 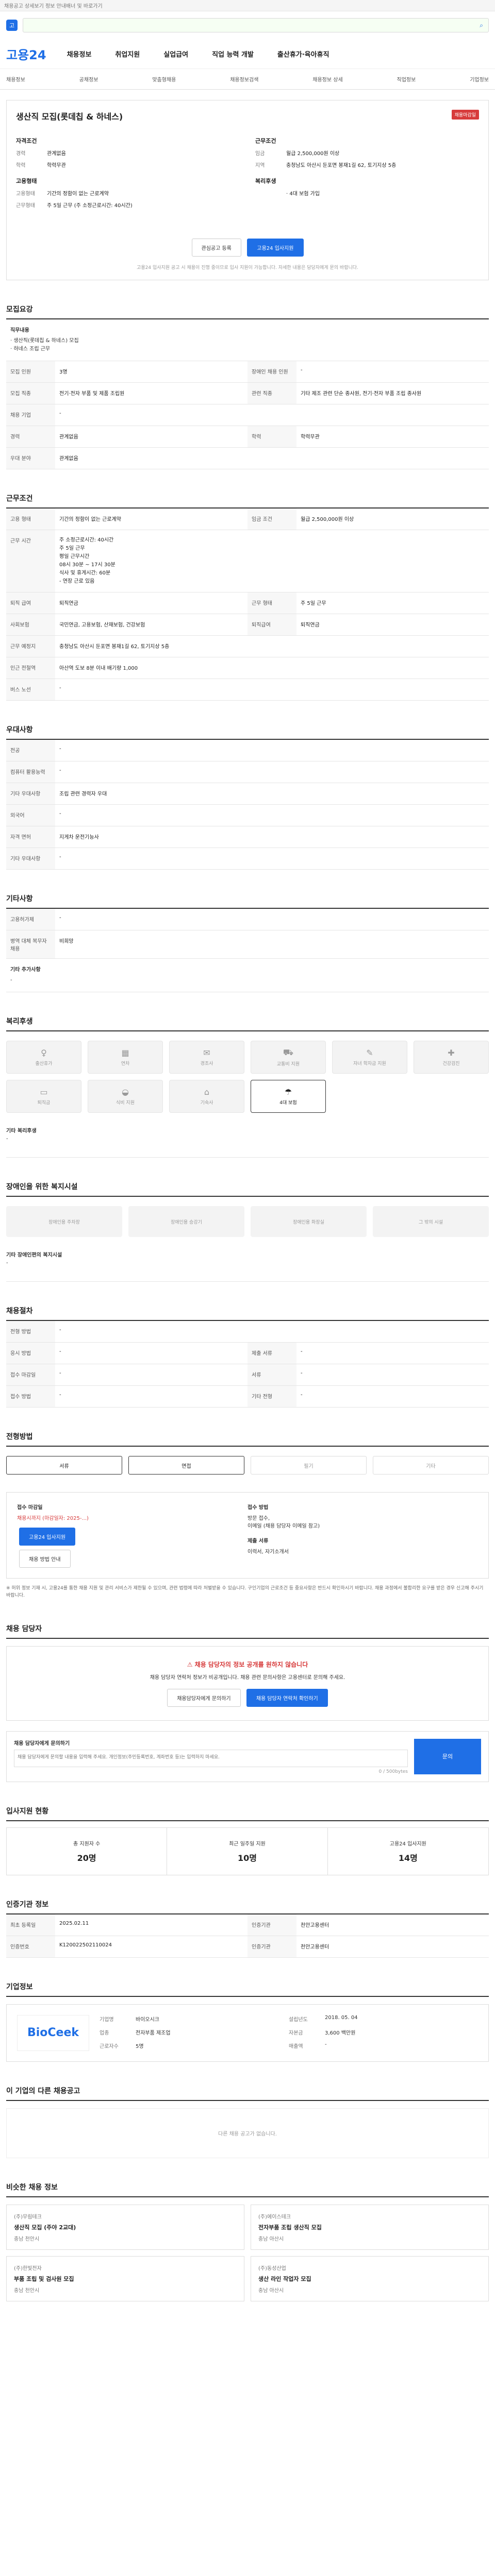 I want to click on summary-key: 학력, so click(x=21, y=165).